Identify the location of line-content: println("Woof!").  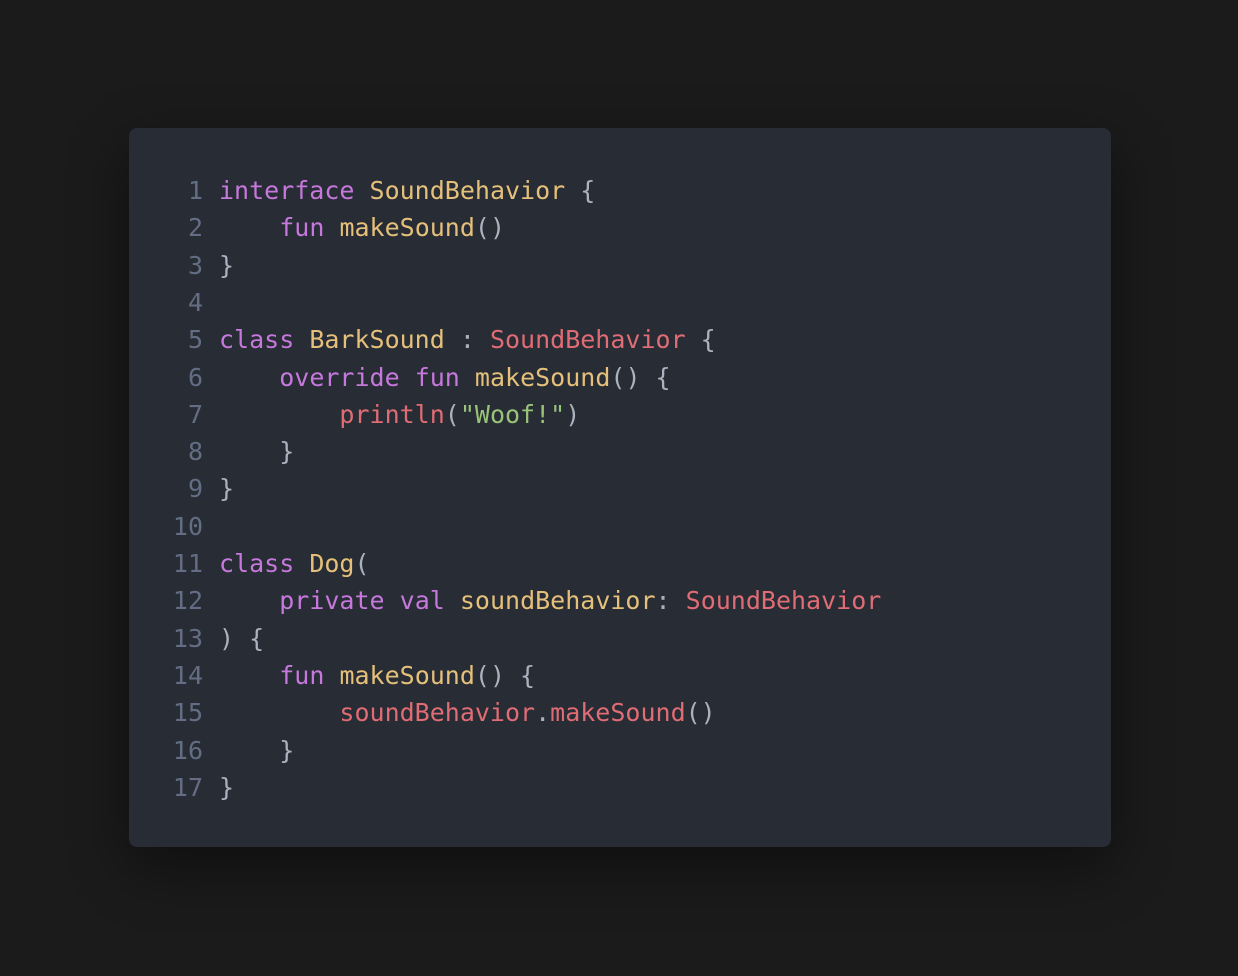
(391, 414).